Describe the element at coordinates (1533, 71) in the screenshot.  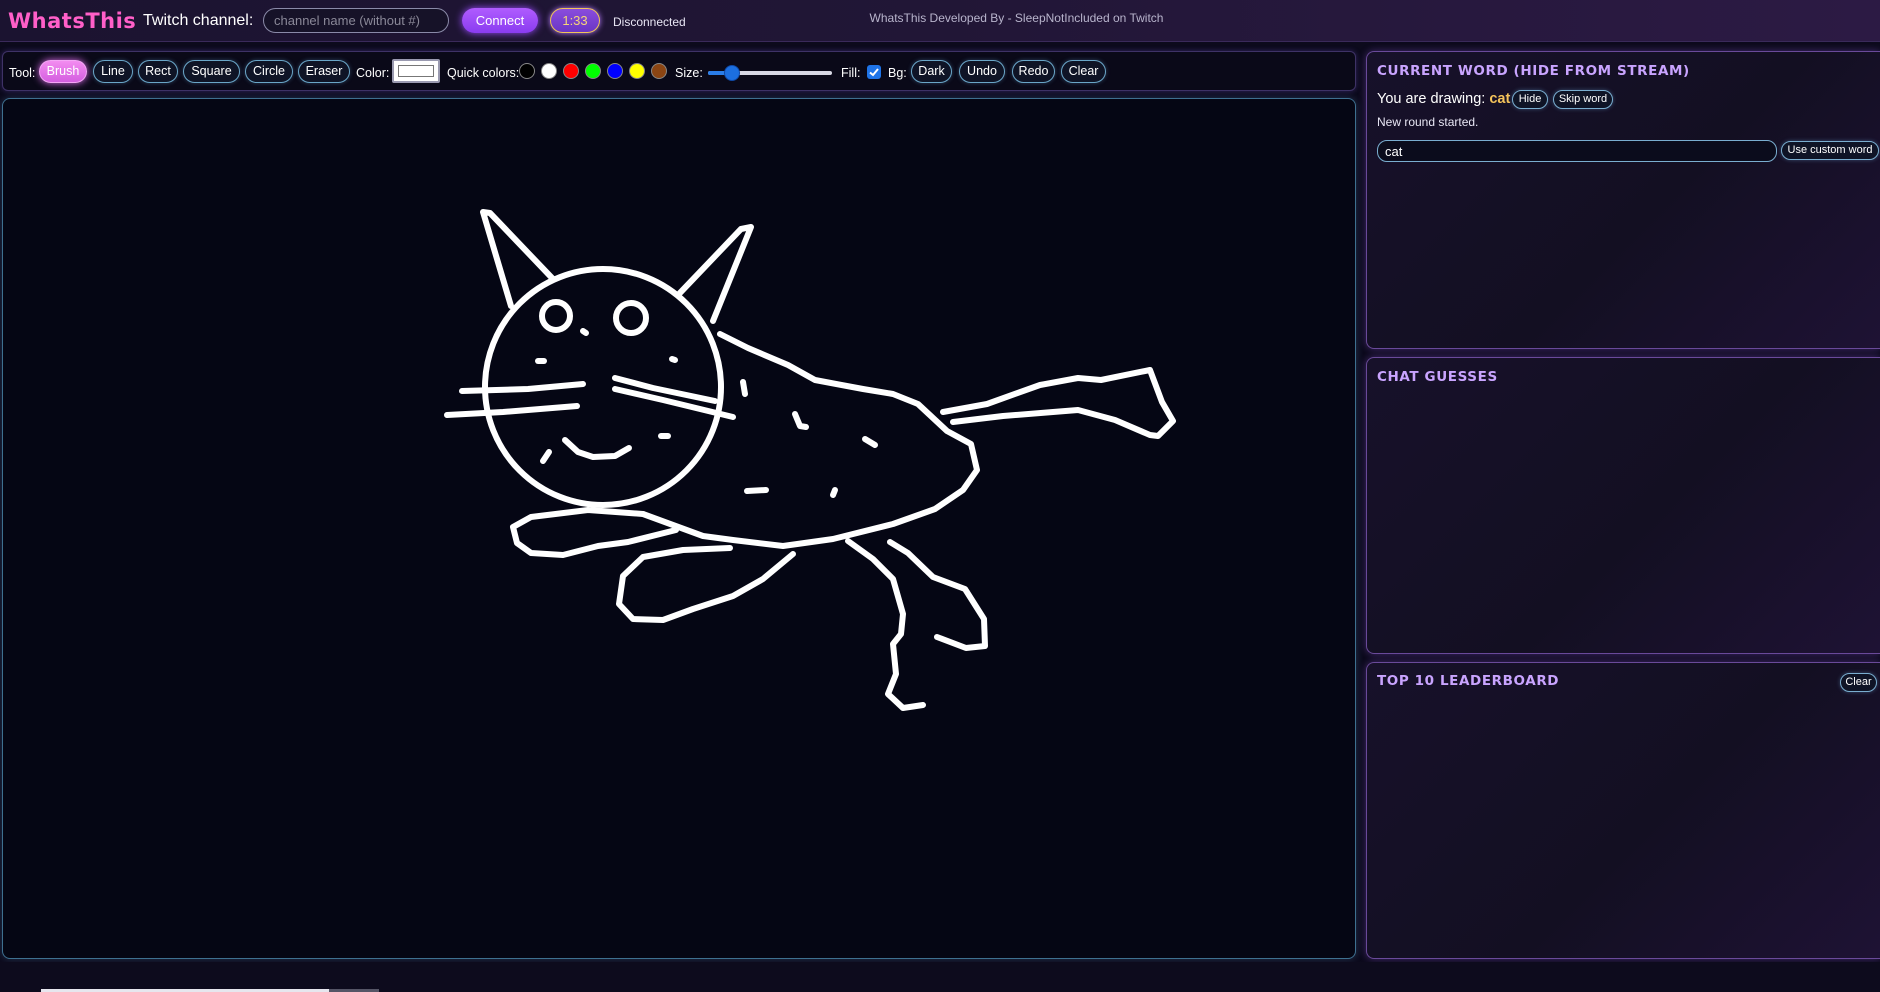
I see `current-word-title: CURRENT WORD (HIDE FROM STREAM)` at that location.